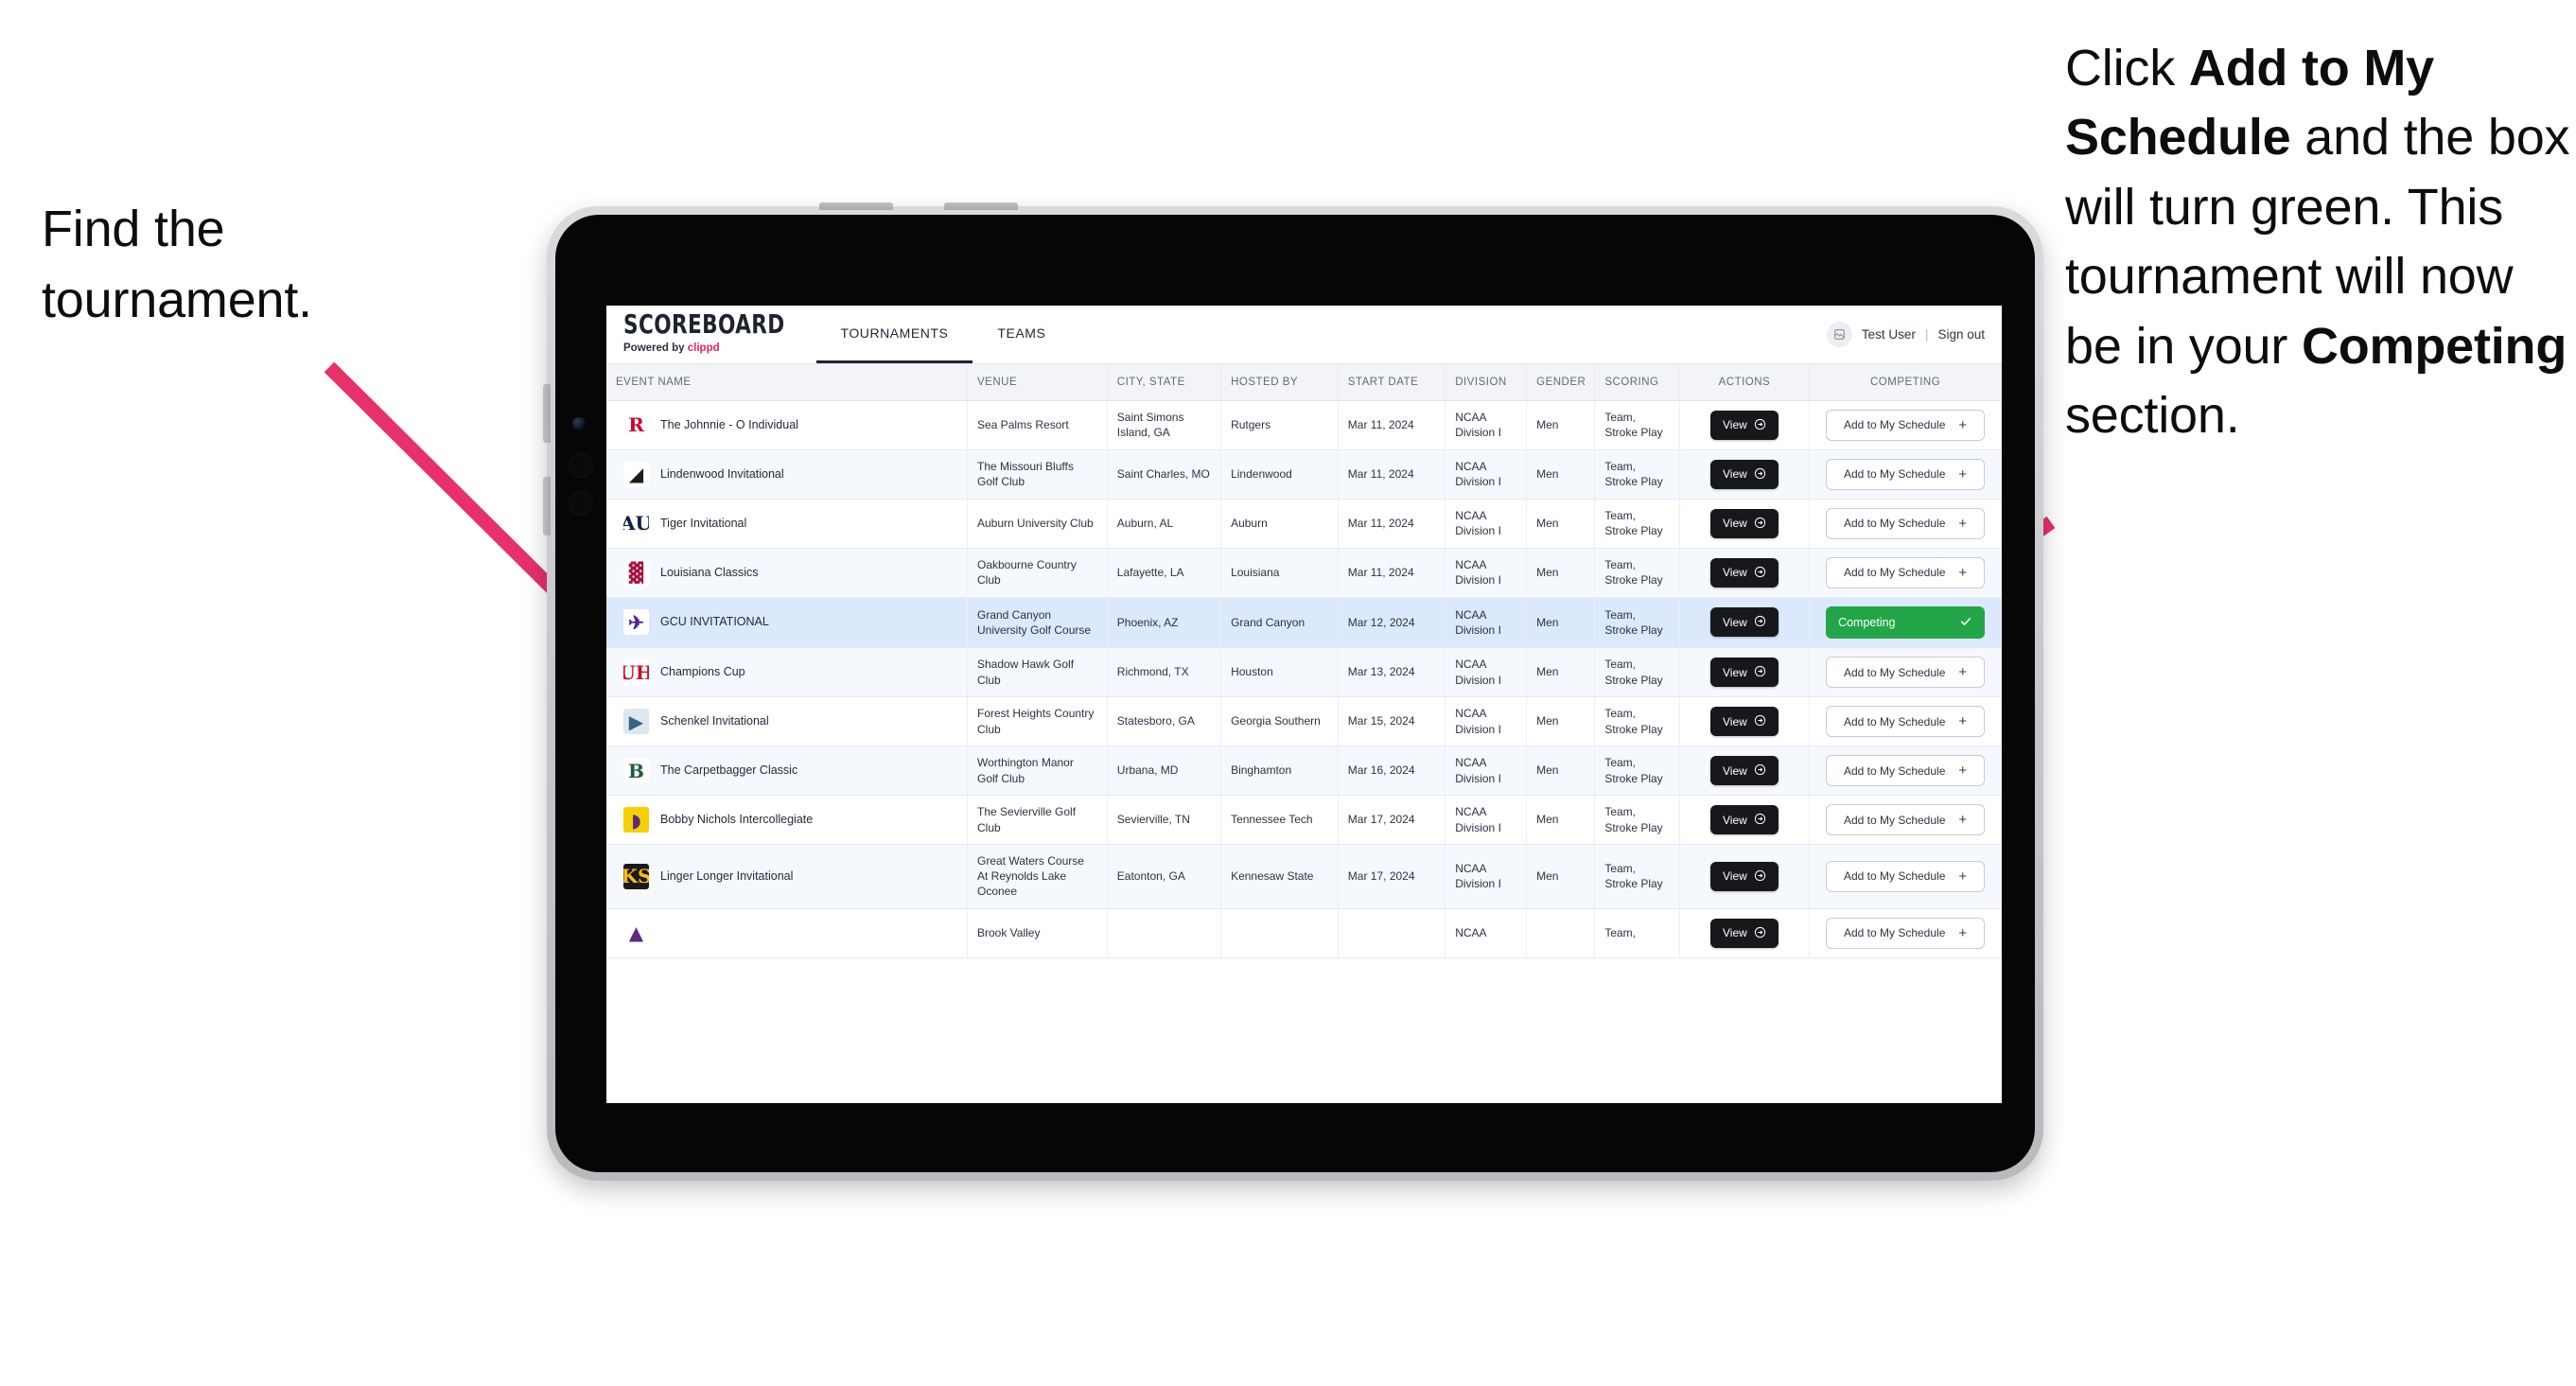 This screenshot has height=1386, width=2576. Describe the element at coordinates (787, 382) in the screenshot. I see `col-event-name: EVENT NAME` at that location.